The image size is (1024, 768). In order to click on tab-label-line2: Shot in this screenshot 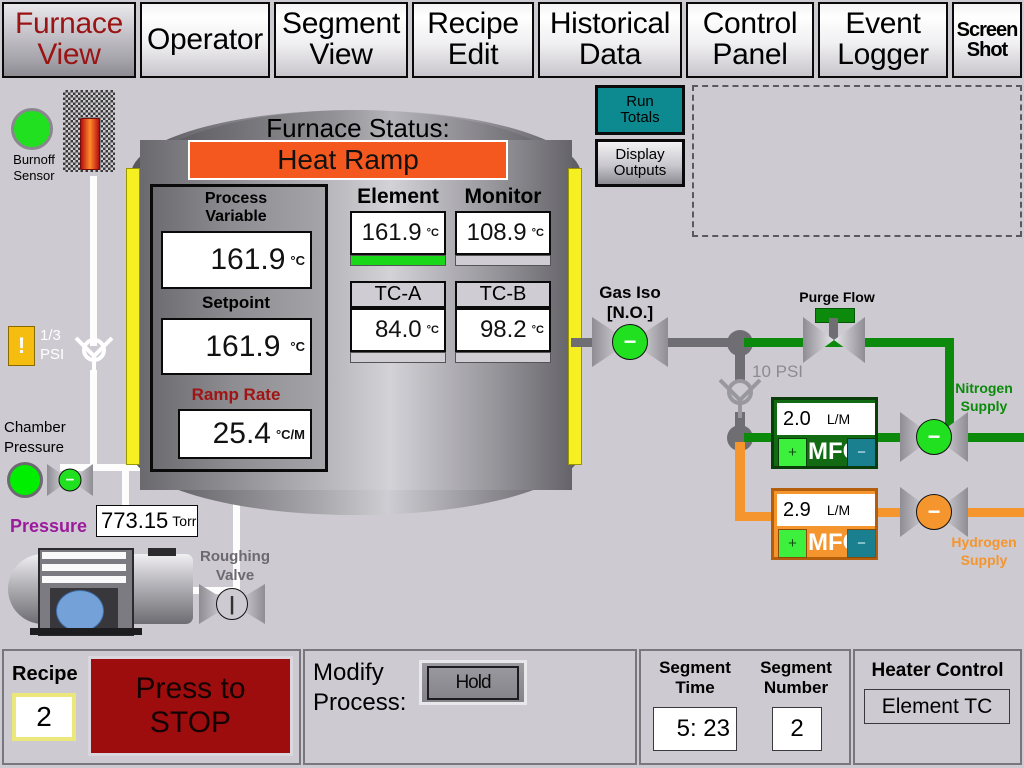, I will do `click(987, 50)`.